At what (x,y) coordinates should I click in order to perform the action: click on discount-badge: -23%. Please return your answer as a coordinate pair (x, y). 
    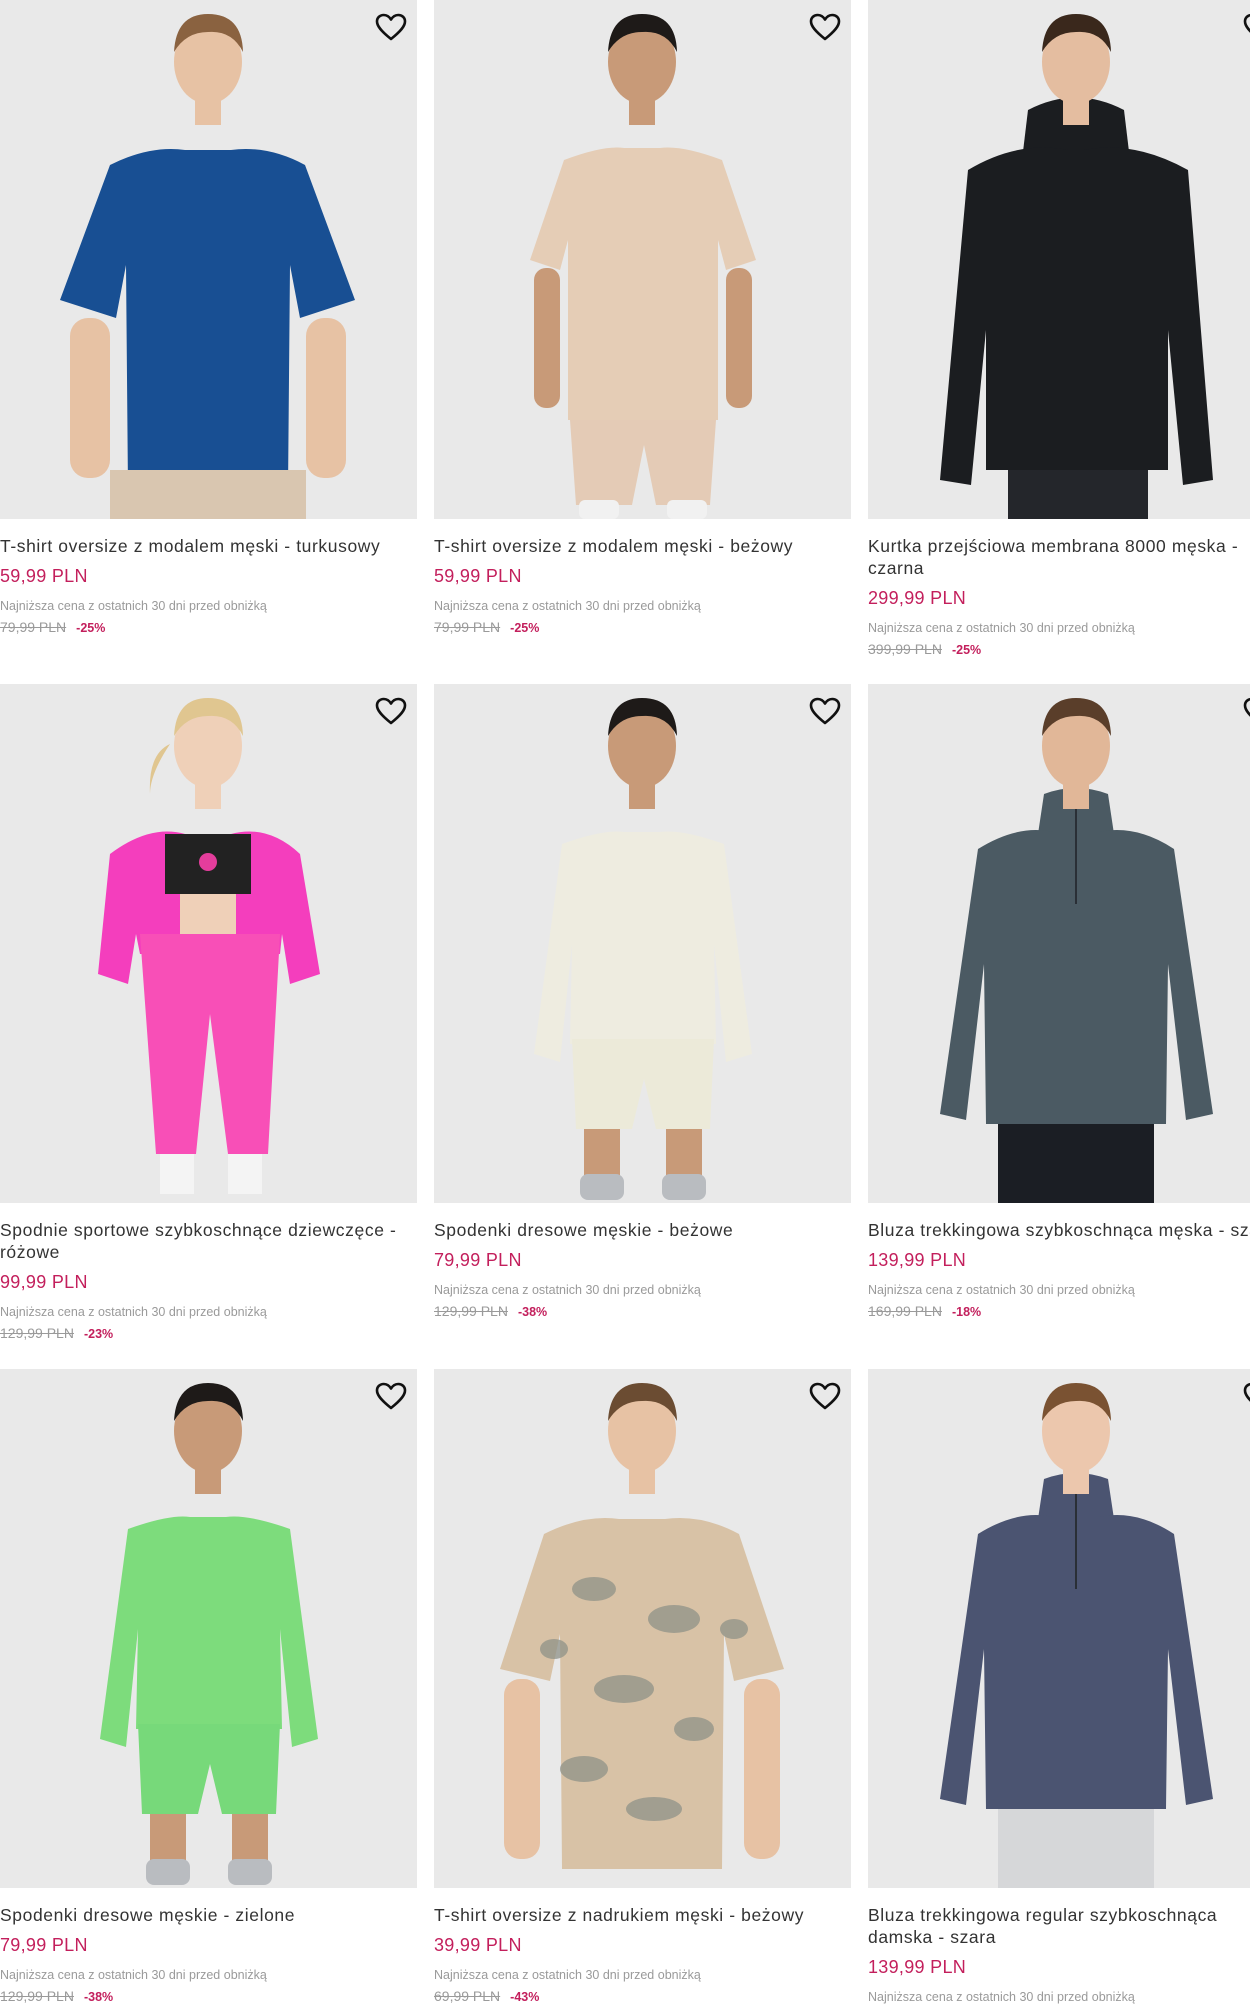
    Looking at the image, I should click on (98, 1334).